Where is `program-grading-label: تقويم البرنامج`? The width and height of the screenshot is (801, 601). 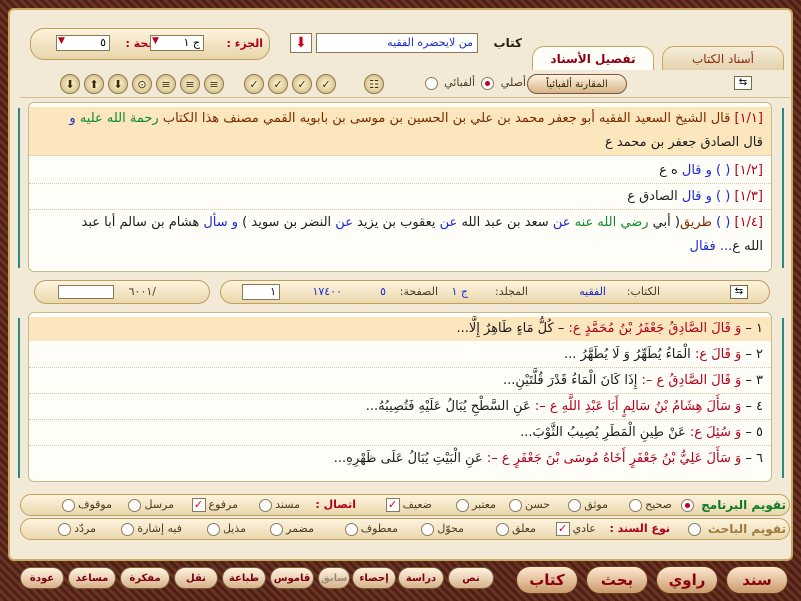
program-grading-label: تقويم البرنامج is located at coordinates (743, 505).